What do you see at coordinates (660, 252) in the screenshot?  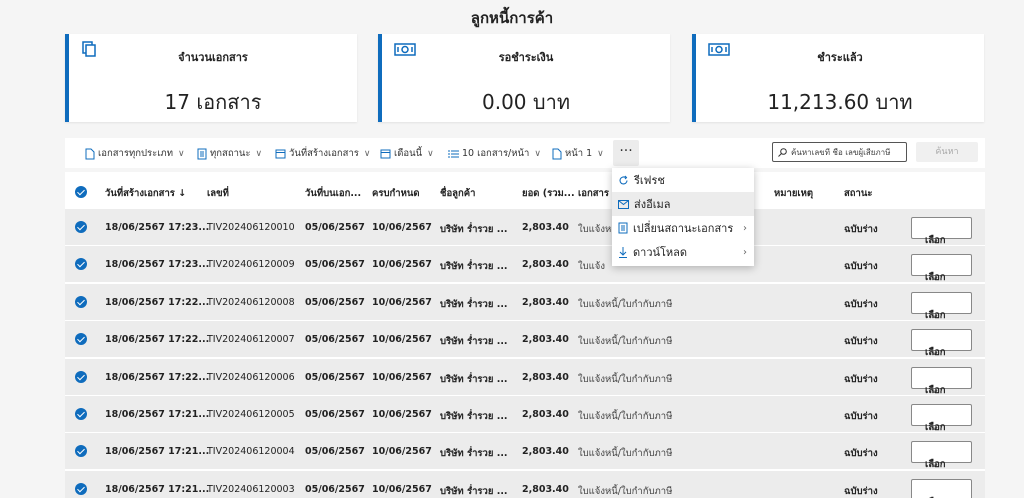 I see `menu-item-label: ดาวน์โหลด` at bounding box center [660, 252].